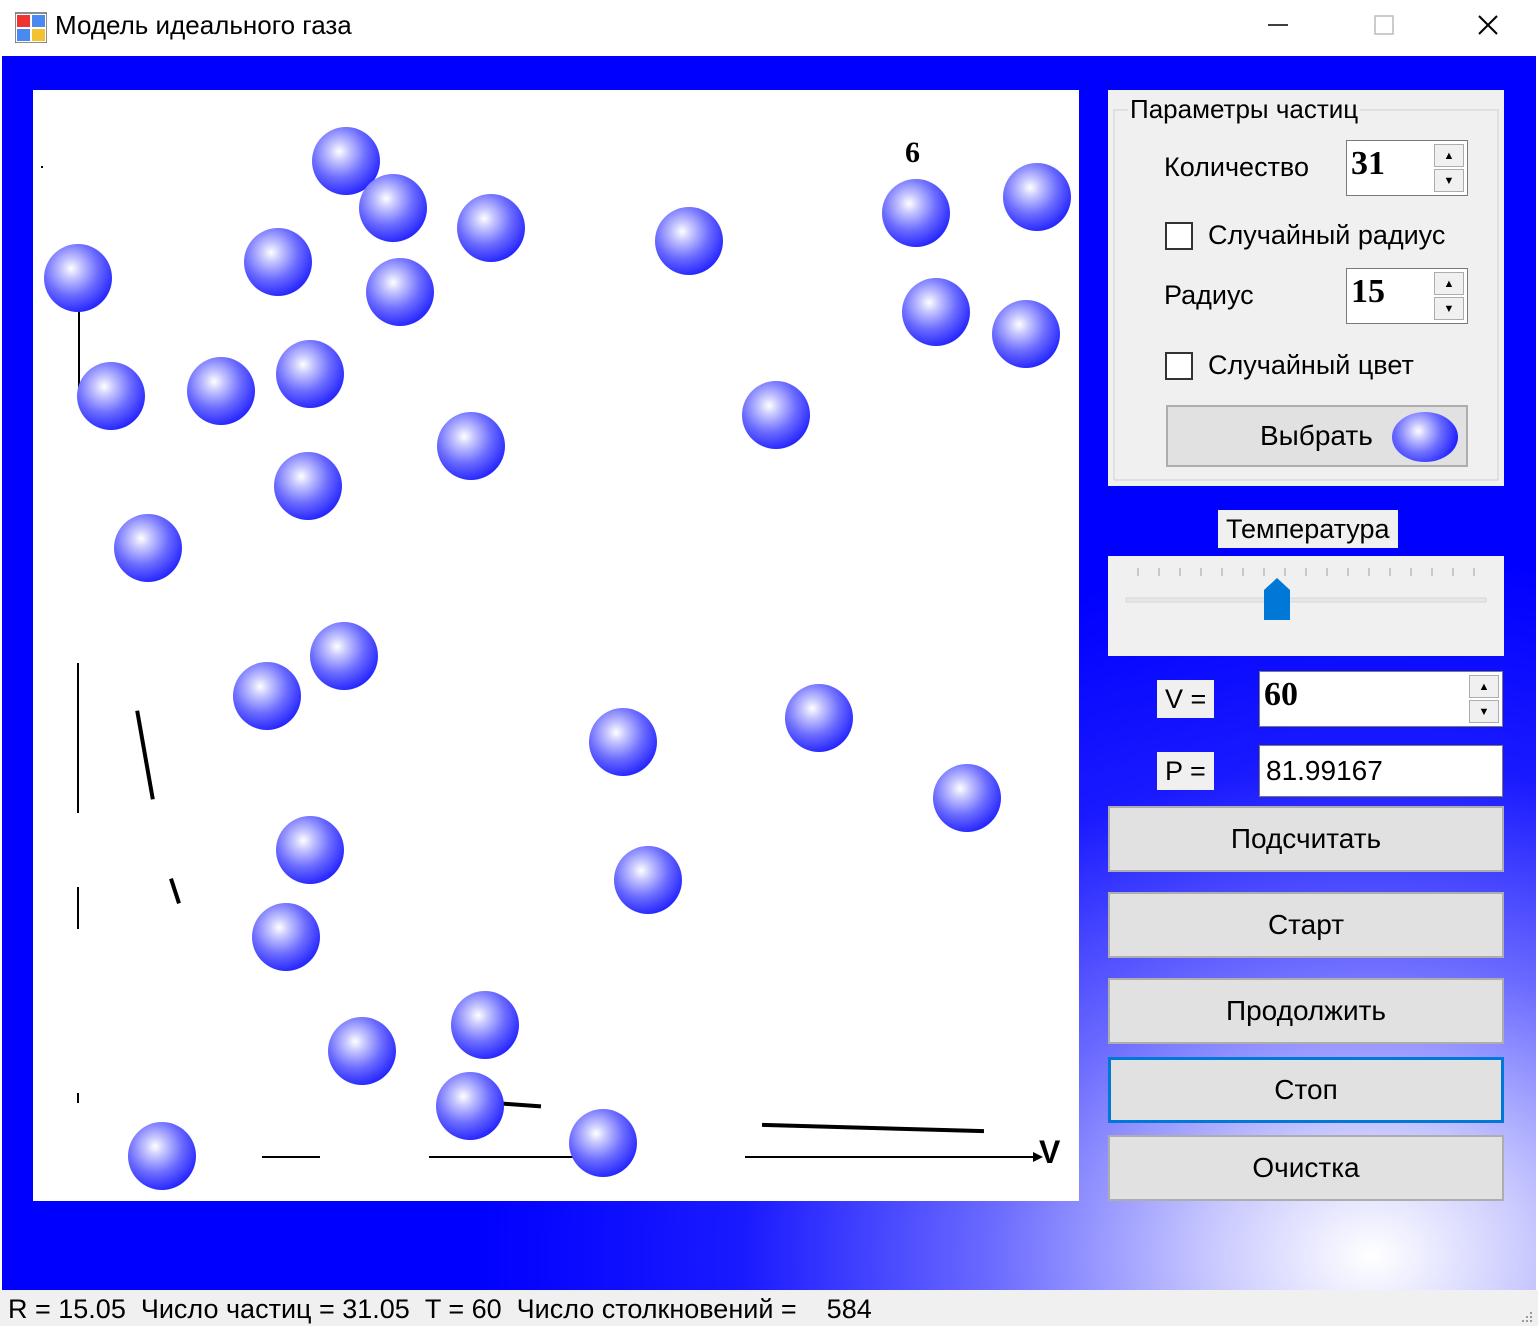 The height and width of the screenshot is (1326, 1538). Describe the element at coordinates (31, 27) in the screenshot. I see `app-icon` at that location.